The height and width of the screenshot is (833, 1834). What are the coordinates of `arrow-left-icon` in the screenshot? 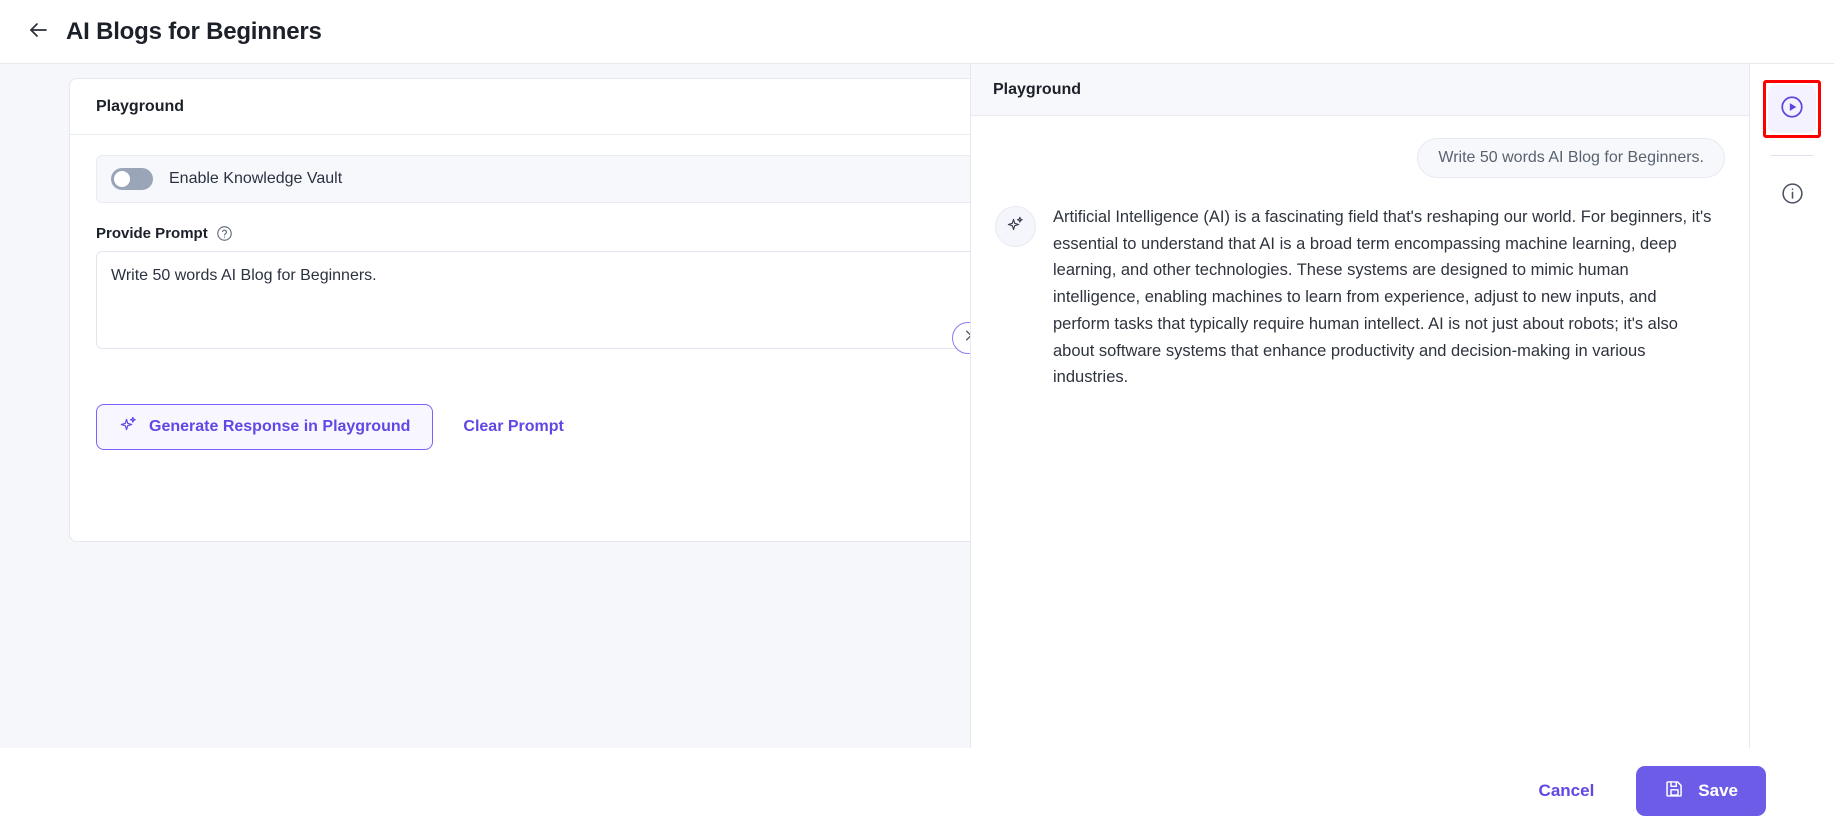 It's located at (38, 31).